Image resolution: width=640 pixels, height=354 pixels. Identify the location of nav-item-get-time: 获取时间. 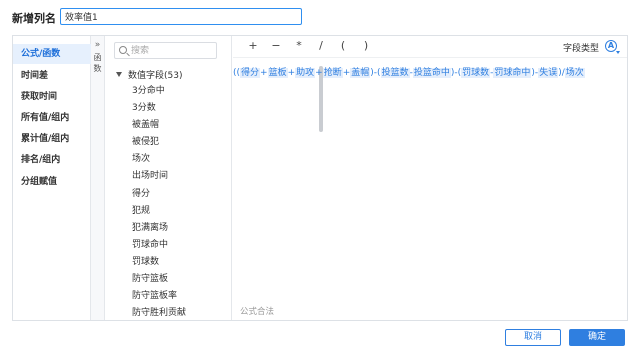
(52, 97).